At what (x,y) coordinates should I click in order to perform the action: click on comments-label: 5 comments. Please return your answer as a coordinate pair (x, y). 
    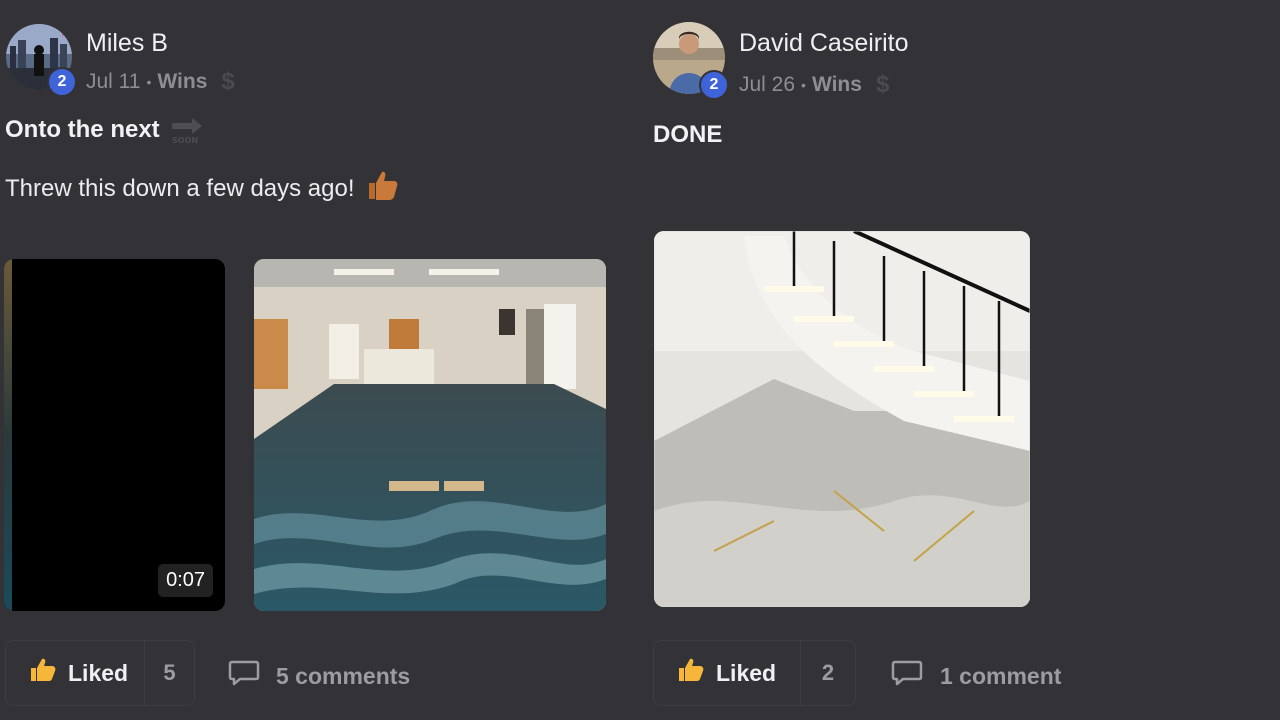
    Looking at the image, I should click on (343, 675).